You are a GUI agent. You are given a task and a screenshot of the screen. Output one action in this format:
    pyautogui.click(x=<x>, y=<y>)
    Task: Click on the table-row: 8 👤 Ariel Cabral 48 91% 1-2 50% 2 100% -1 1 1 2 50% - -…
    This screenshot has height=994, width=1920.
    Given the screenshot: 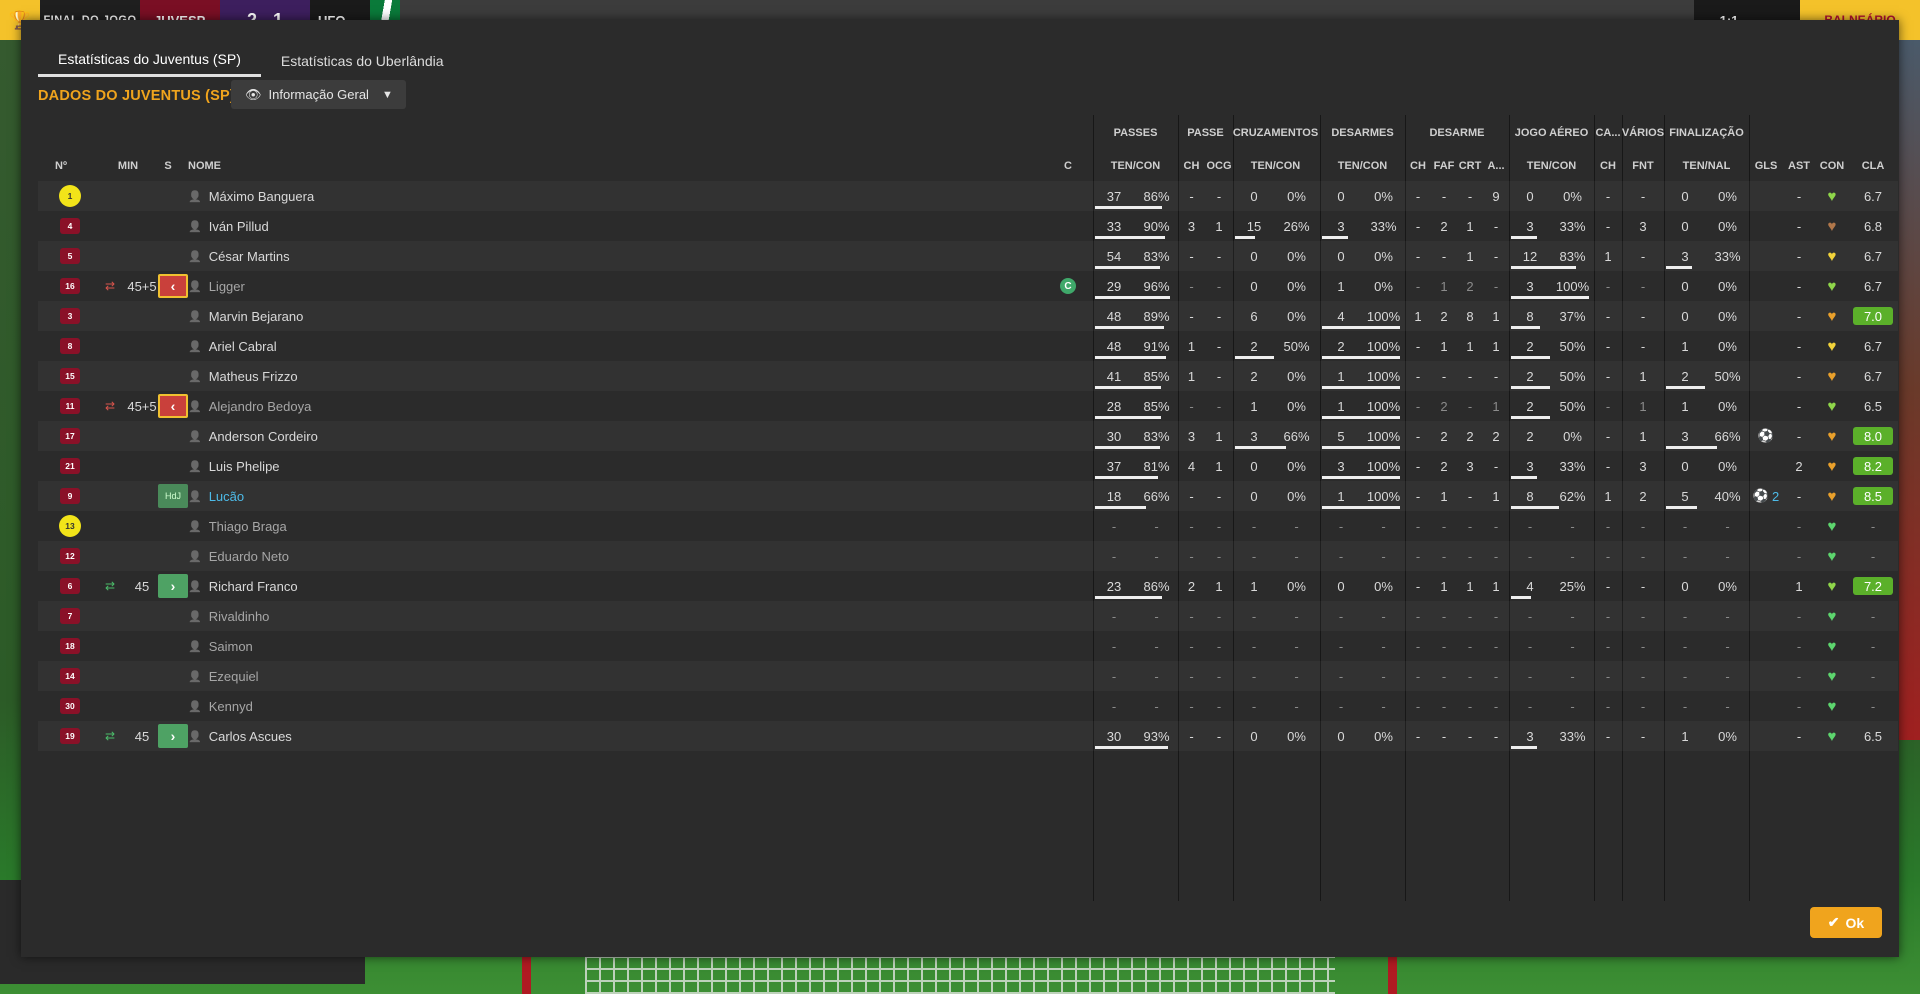 What is the action you would take?
    pyautogui.click(x=968, y=346)
    